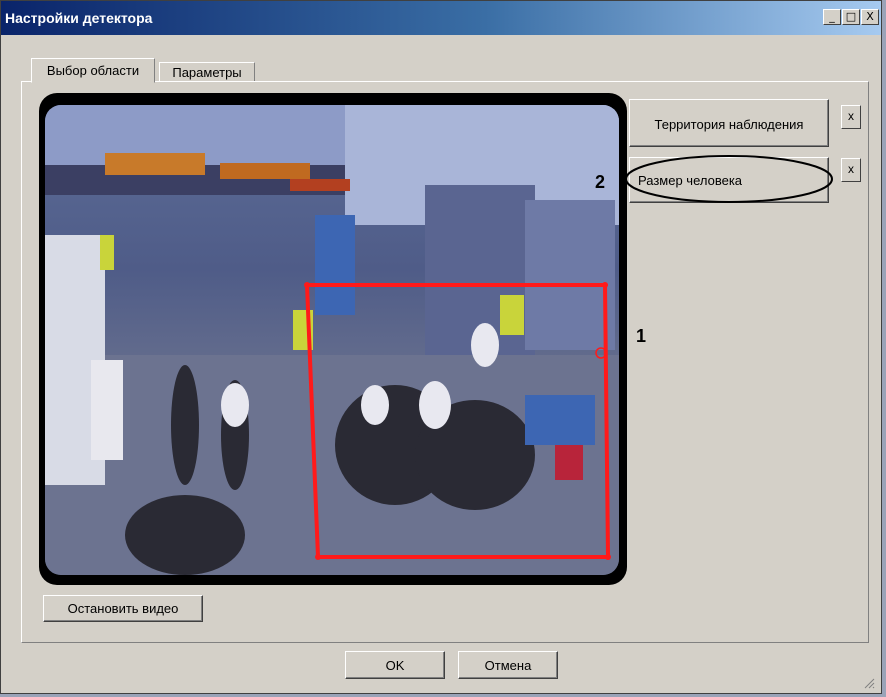 This screenshot has width=886, height=697. Describe the element at coordinates (869, 683) in the screenshot. I see `resize-grip` at that location.